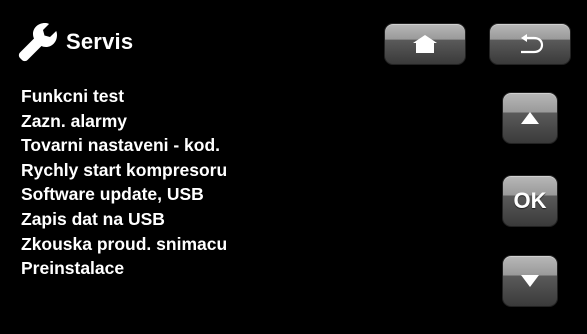 The image size is (587, 334). I want to click on page-title: Servis, so click(100, 41).